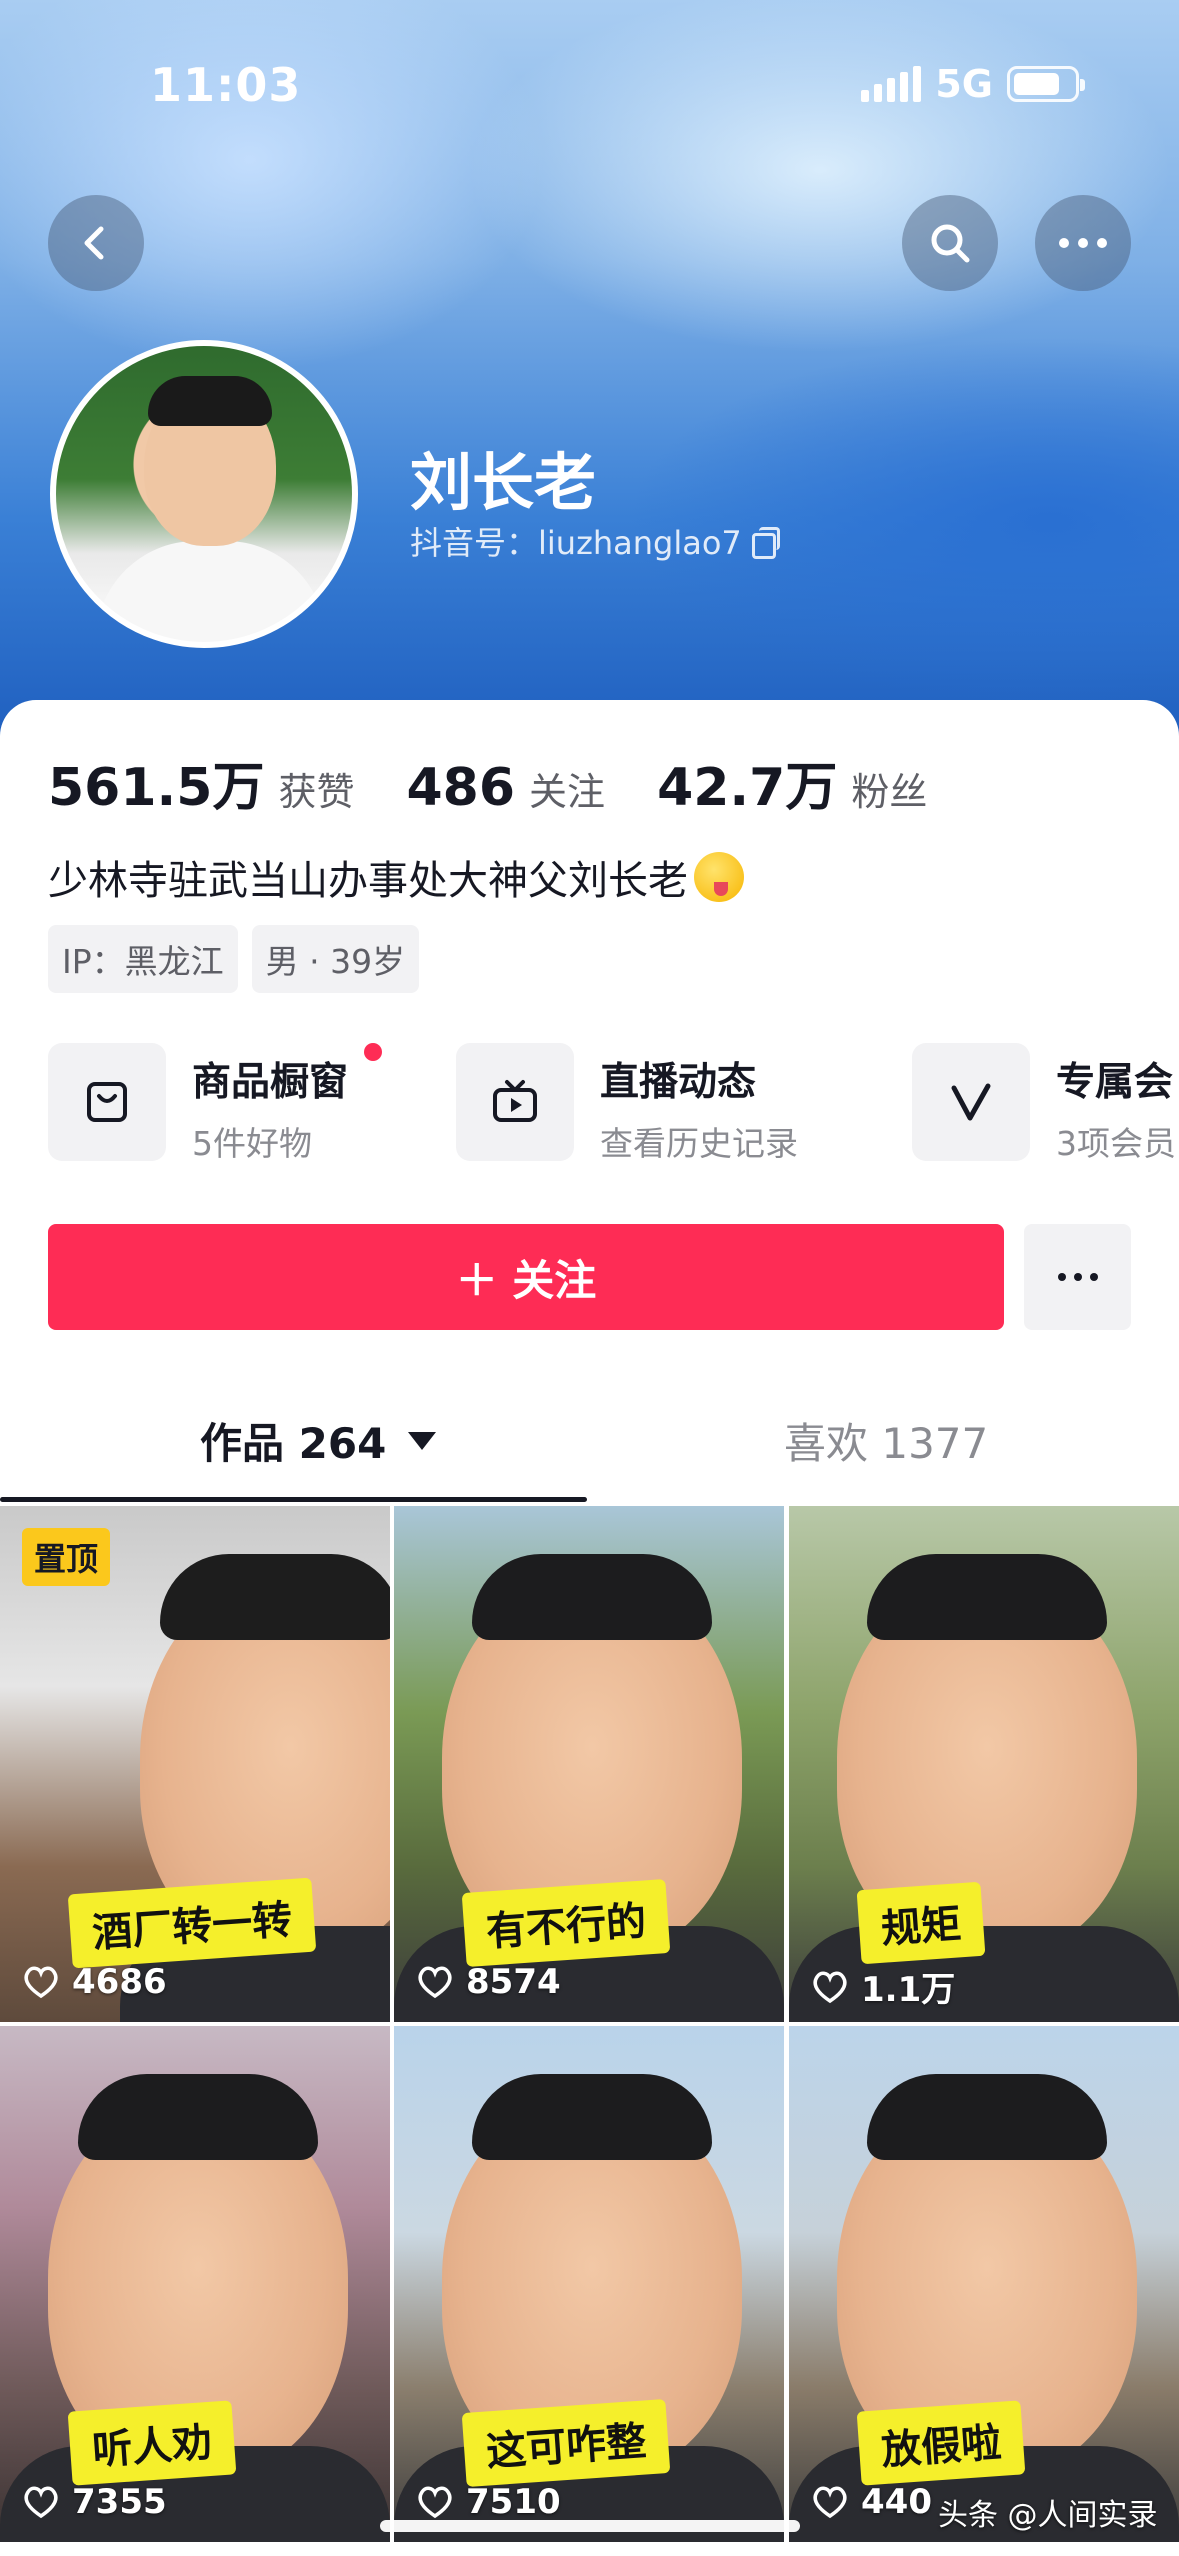  What do you see at coordinates (566, 2443) in the screenshot?
I see `video-caption: 这可咋整` at bounding box center [566, 2443].